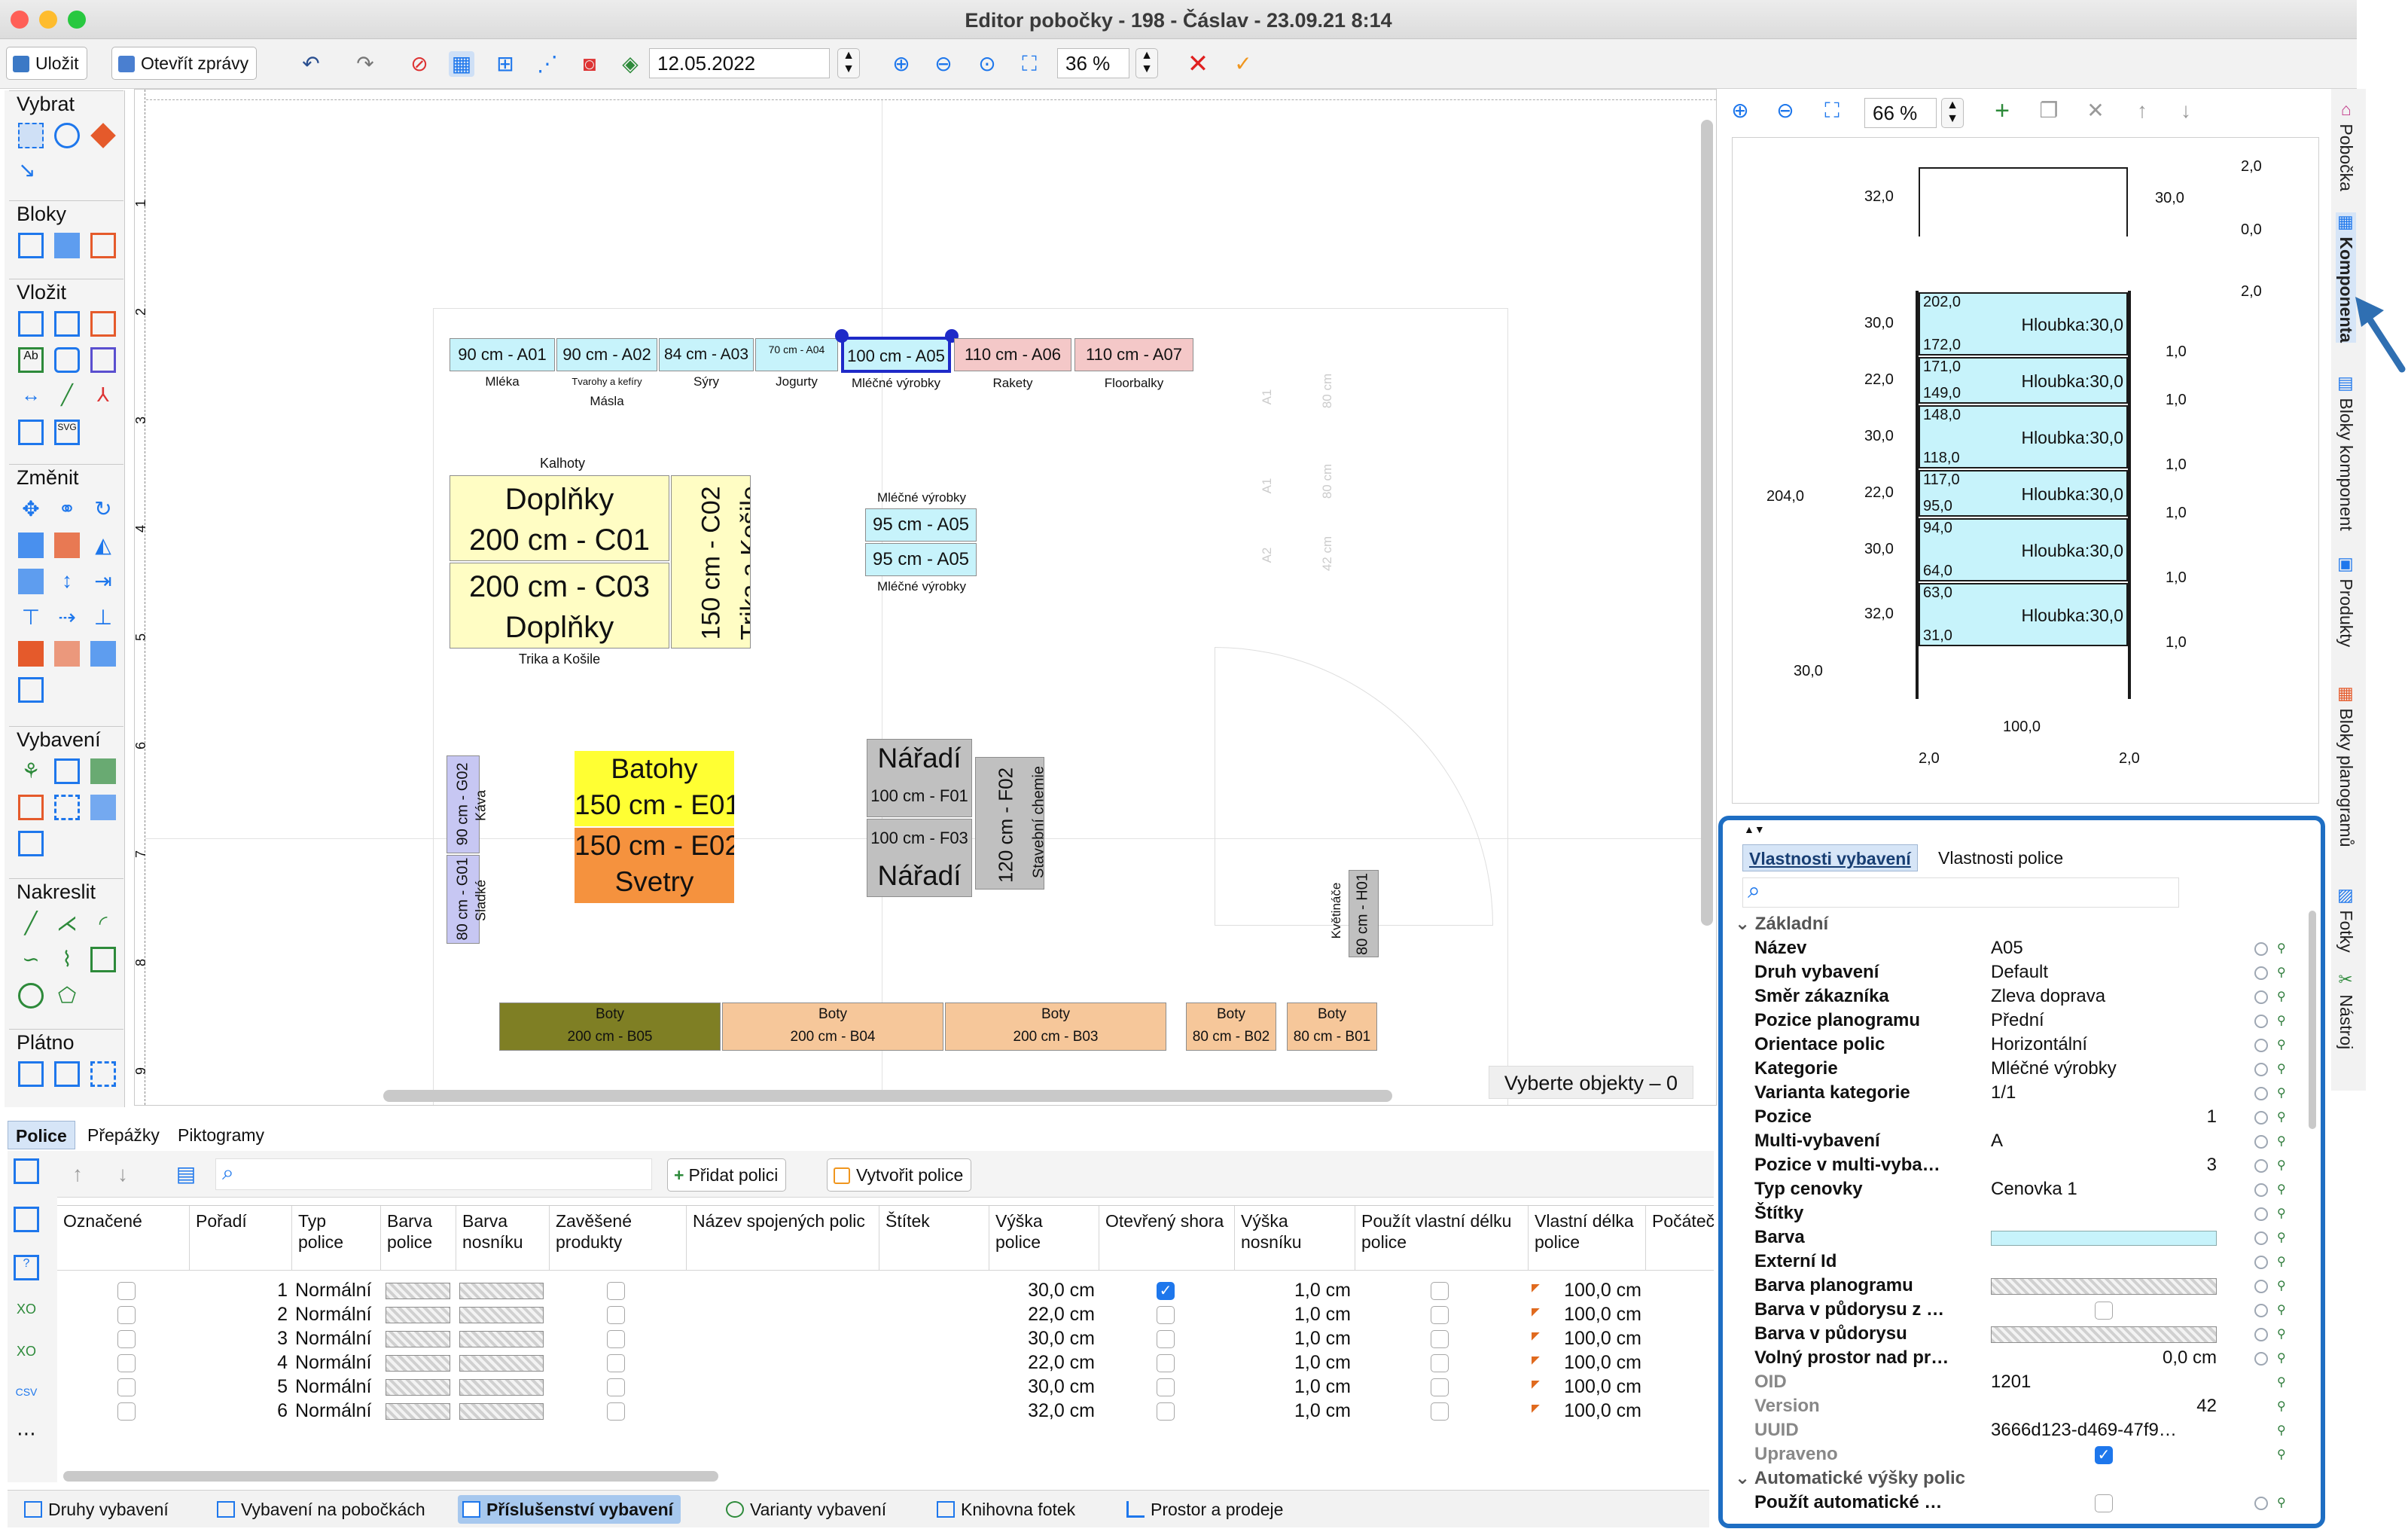 The height and width of the screenshot is (1532, 2408). Describe the element at coordinates (67, 617) in the screenshot. I see `snap-icon: ⇢` at that location.